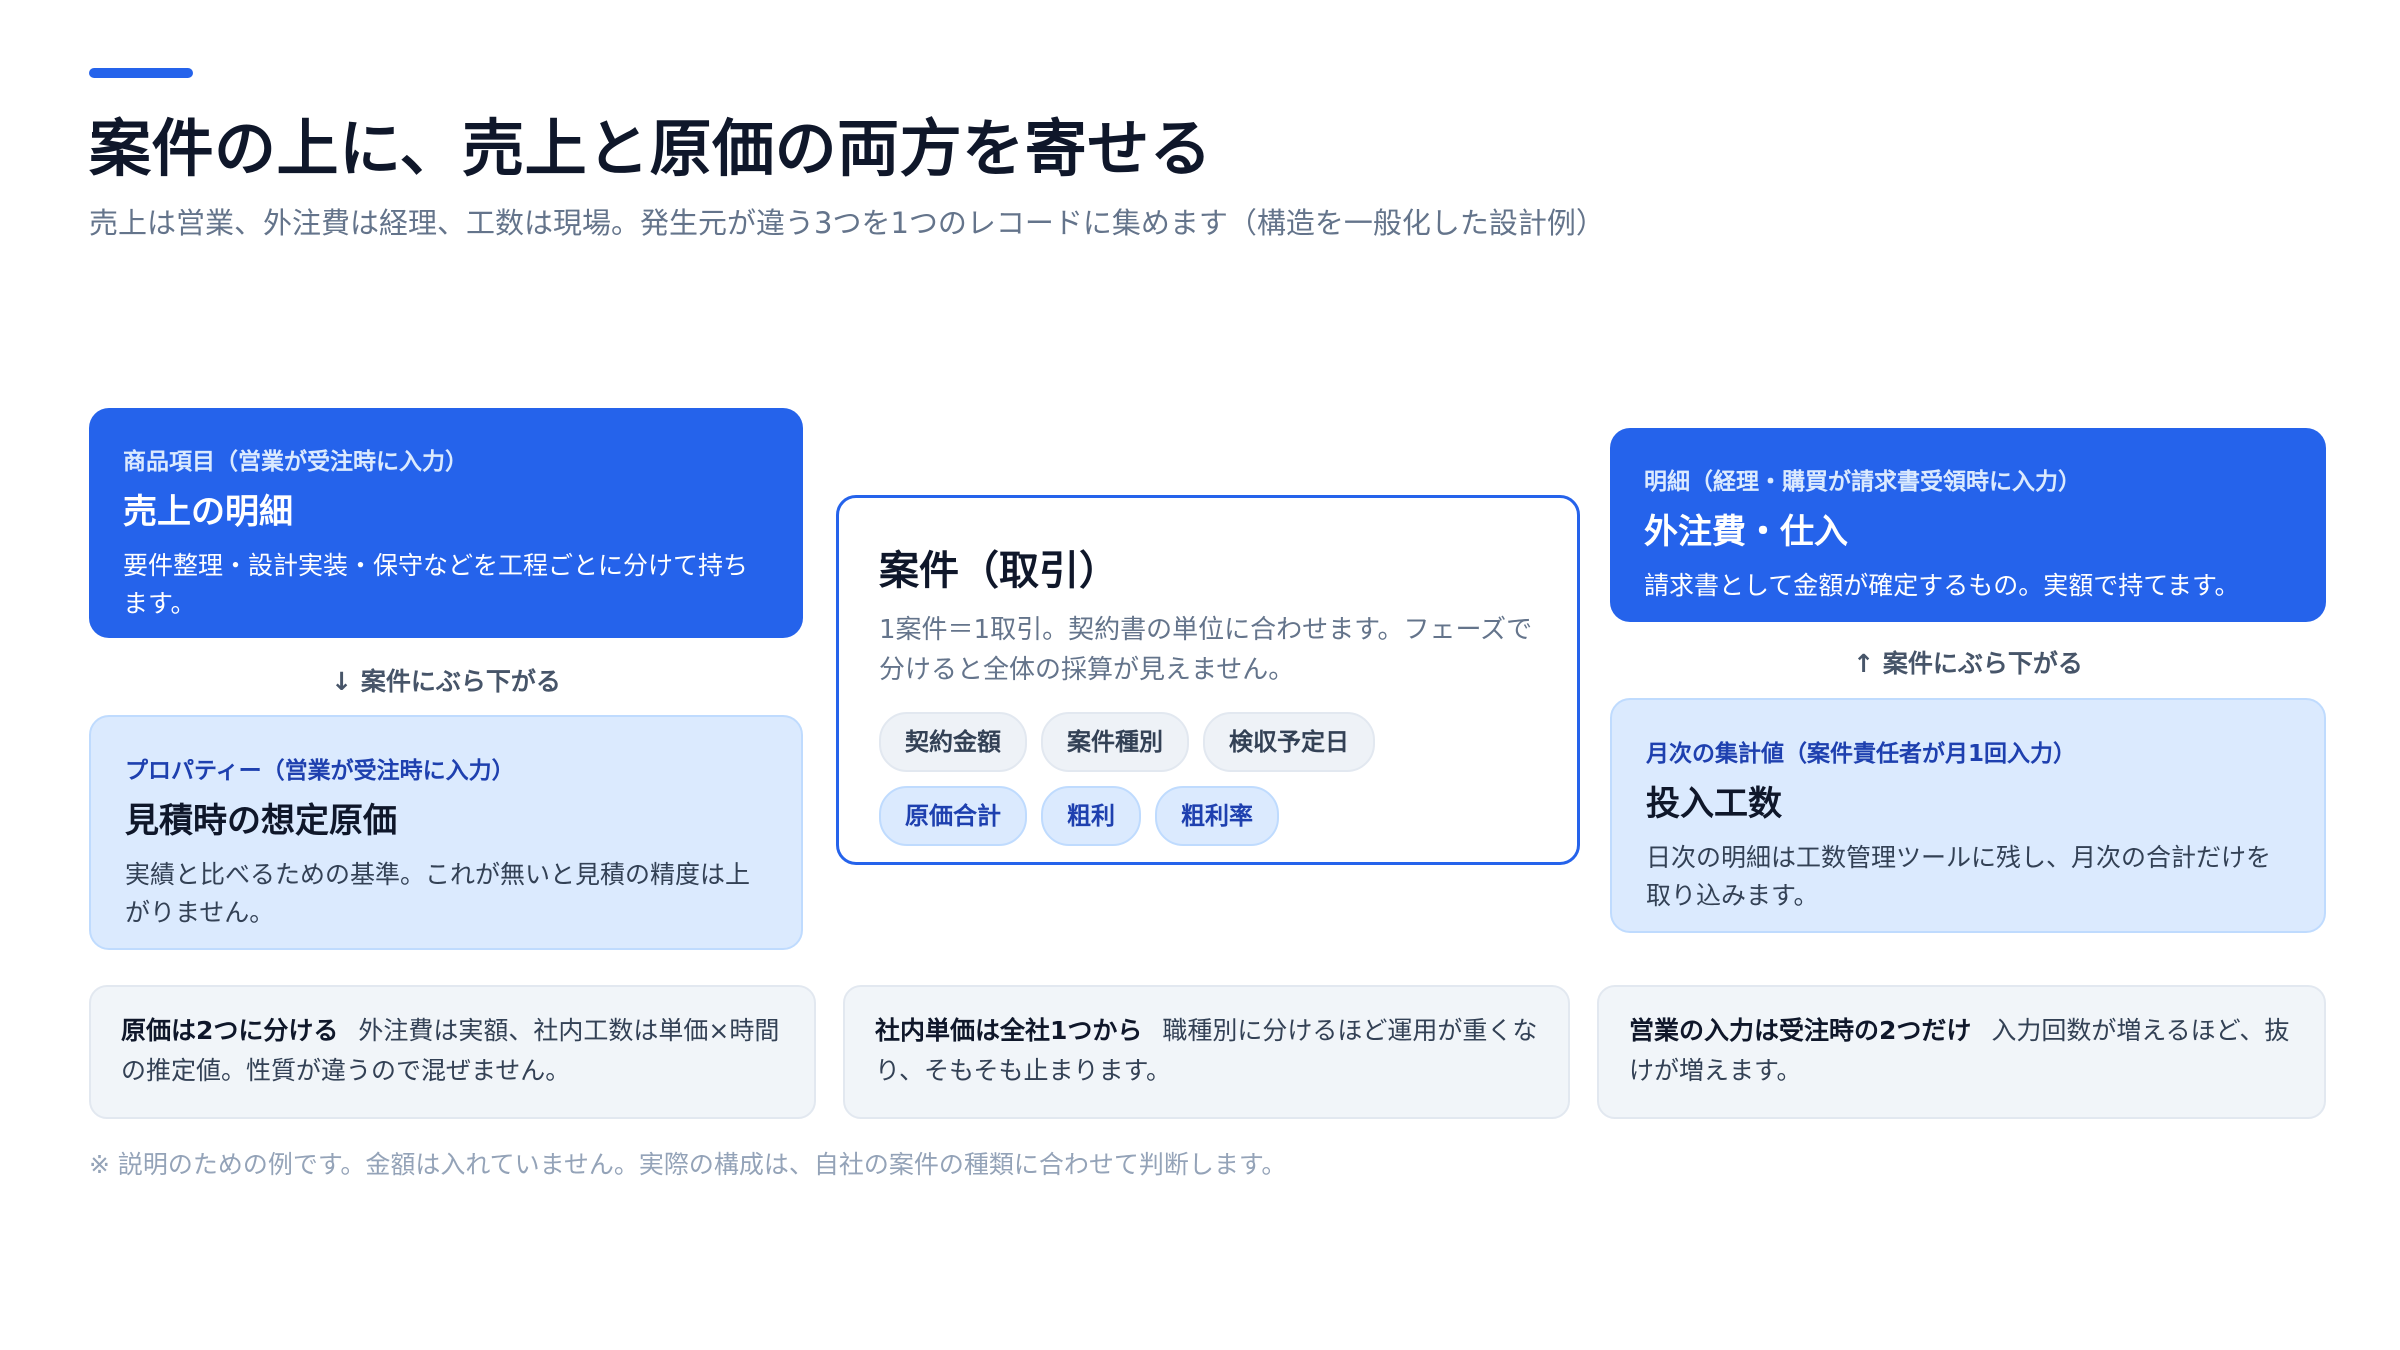  I want to click on field-chip-contract-amount: 契約金額, so click(953, 742).